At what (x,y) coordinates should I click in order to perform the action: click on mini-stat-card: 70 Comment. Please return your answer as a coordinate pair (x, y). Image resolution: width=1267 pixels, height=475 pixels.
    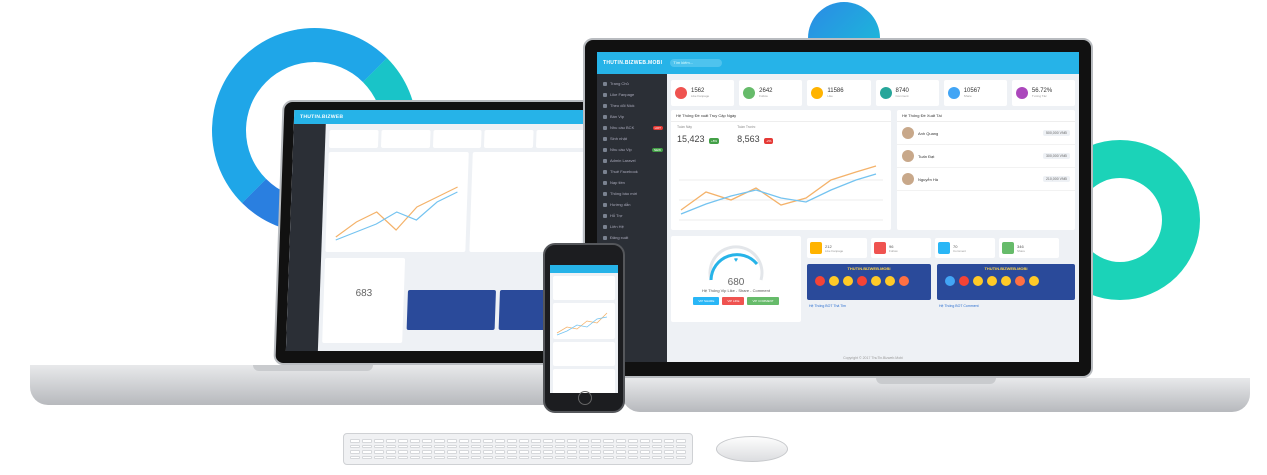
    Looking at the image, I should click on (965, 248).